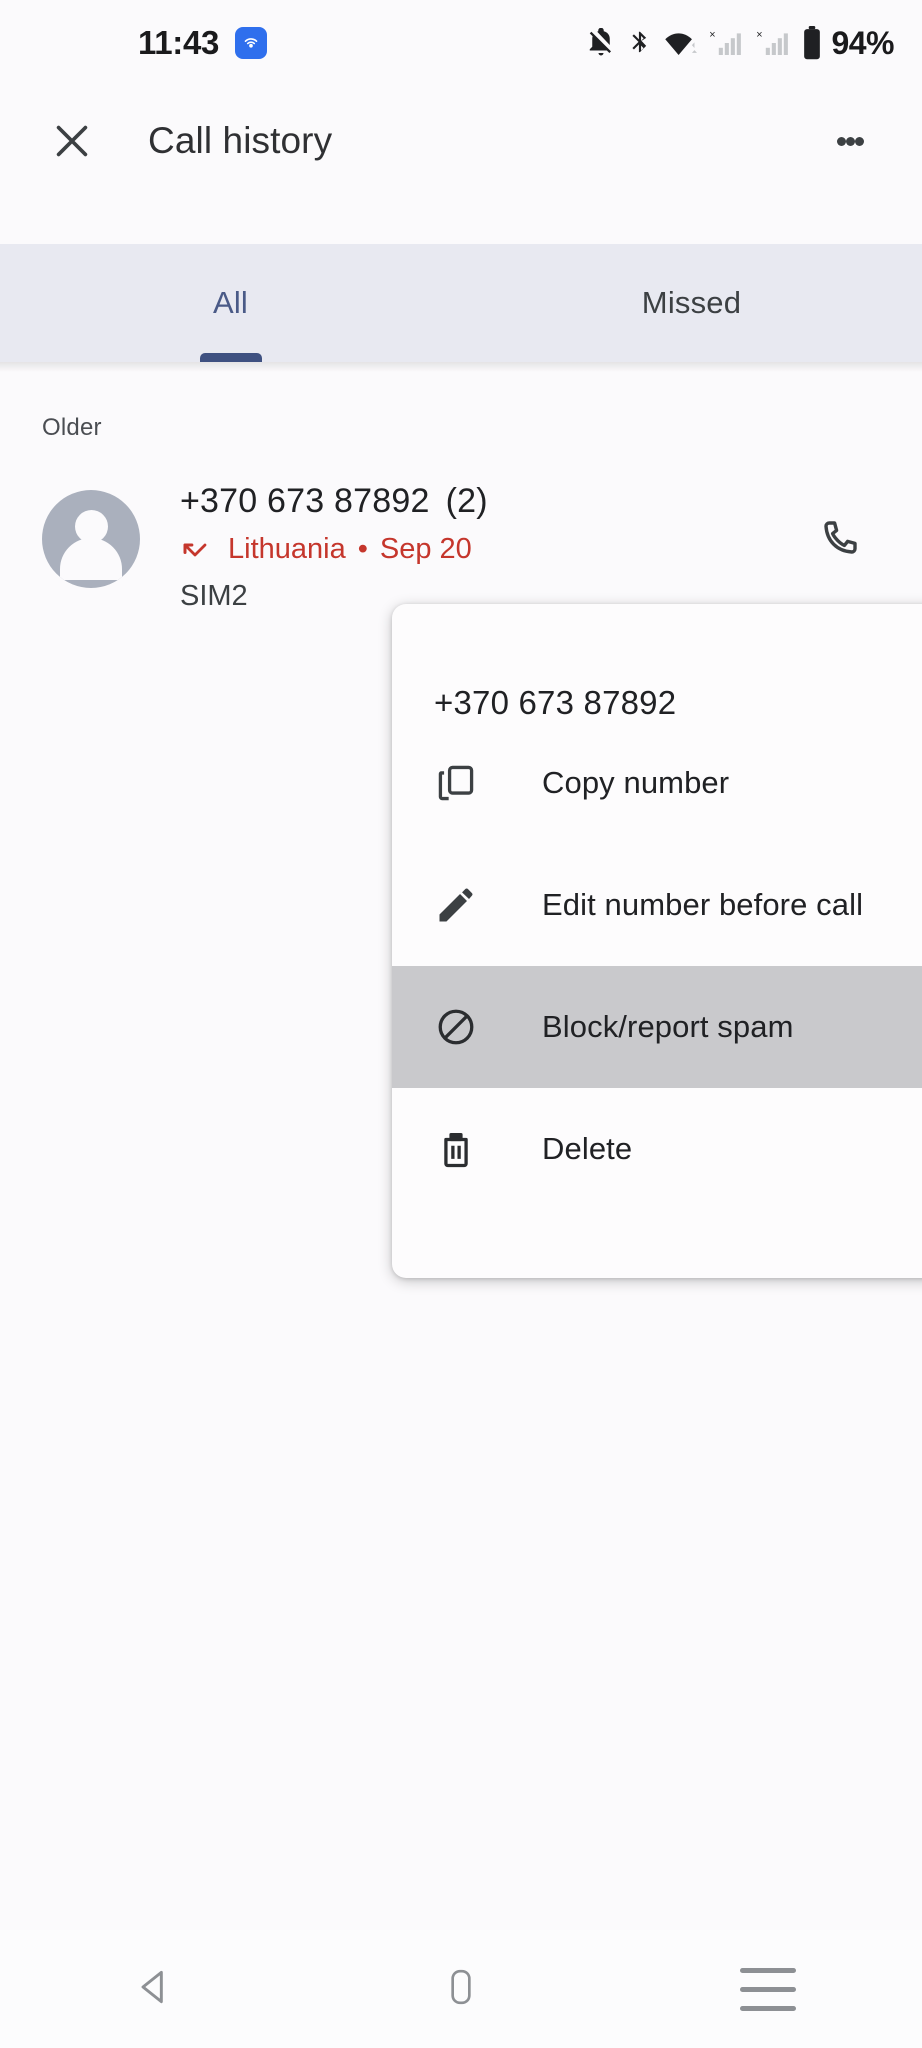 The width and height of the screenshot is (922, 2048). What do you see at coordinates (636, 782) in the screenshot?
I see `menu-item-label: Copy number` at bounding box center [636, 782].